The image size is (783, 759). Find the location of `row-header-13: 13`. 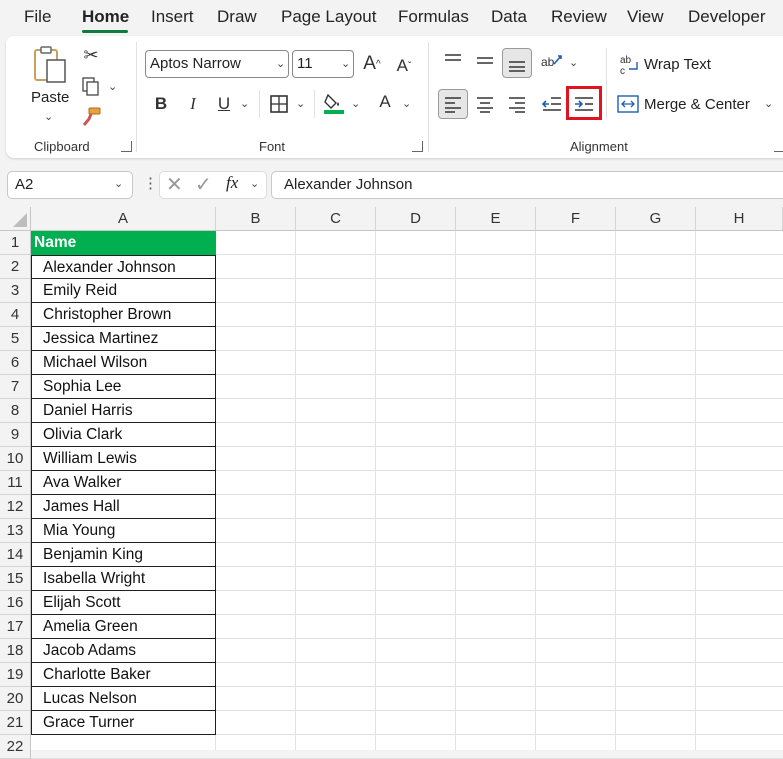

row-header-13: 13 is located at coordinates (15, 531).